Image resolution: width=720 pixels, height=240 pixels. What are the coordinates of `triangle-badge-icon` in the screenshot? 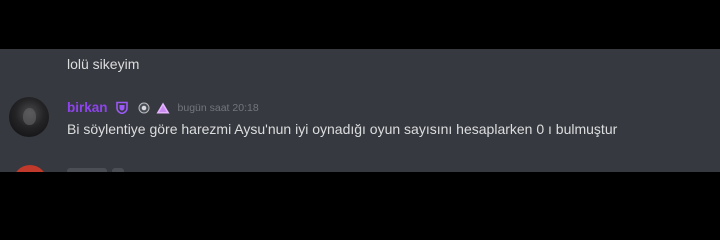 It's located at (163, 108).